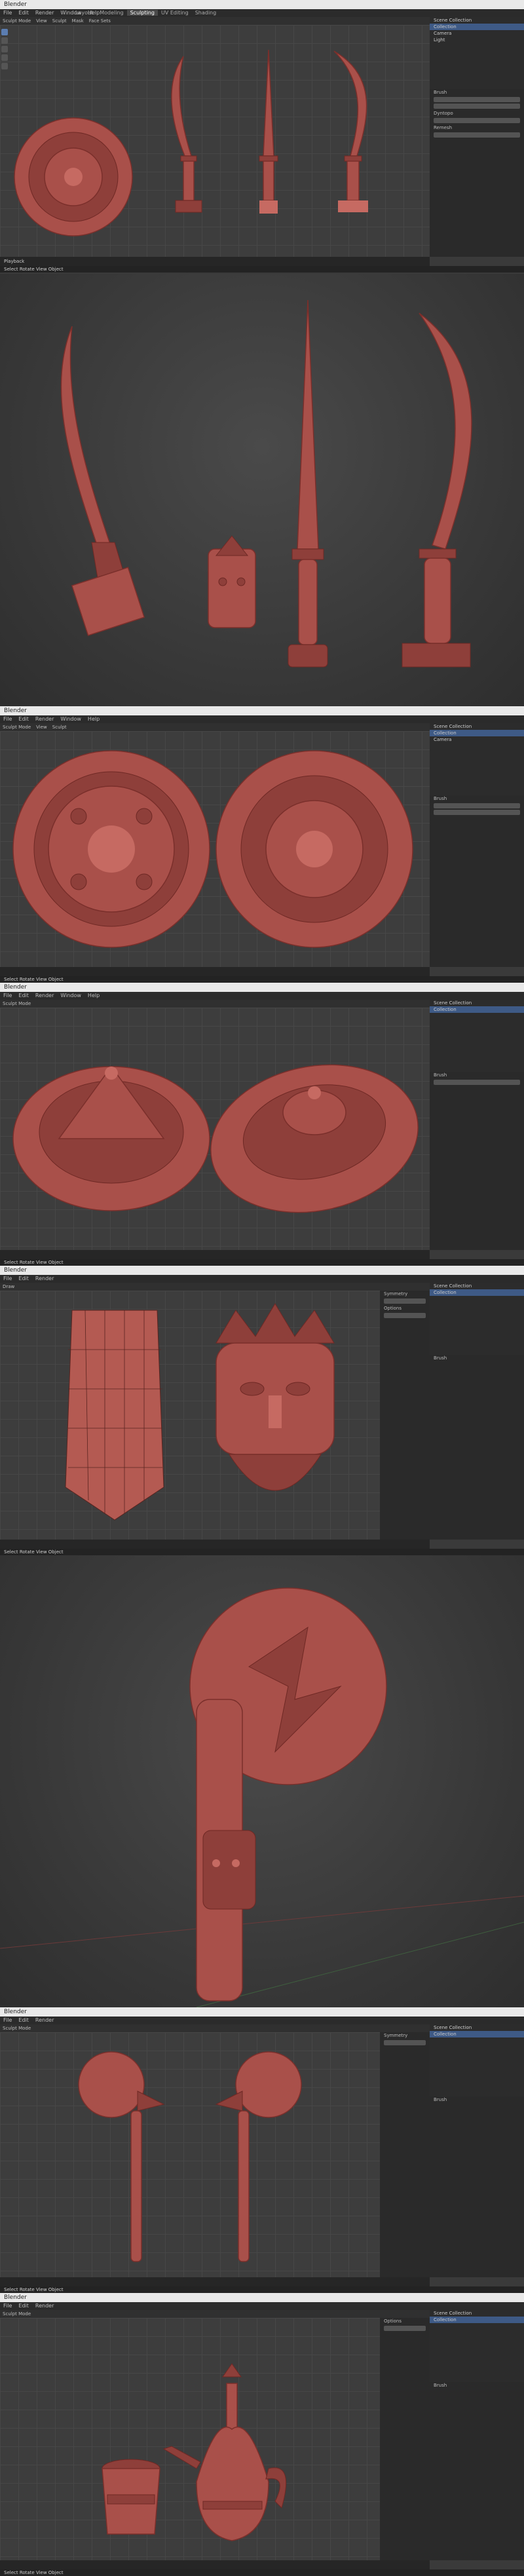  What do you see at coordinates (477, 127) in the screenshot?
I see `props-section-remesh: Remesh` at bounding box center [477, 127].